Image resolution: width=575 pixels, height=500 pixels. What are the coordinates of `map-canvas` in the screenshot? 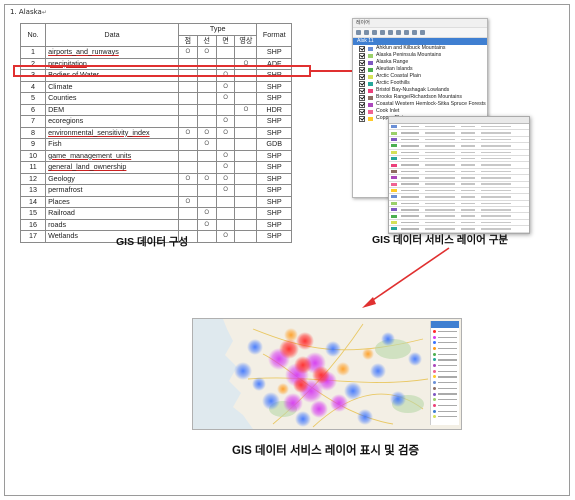 It's located at (327, 374).